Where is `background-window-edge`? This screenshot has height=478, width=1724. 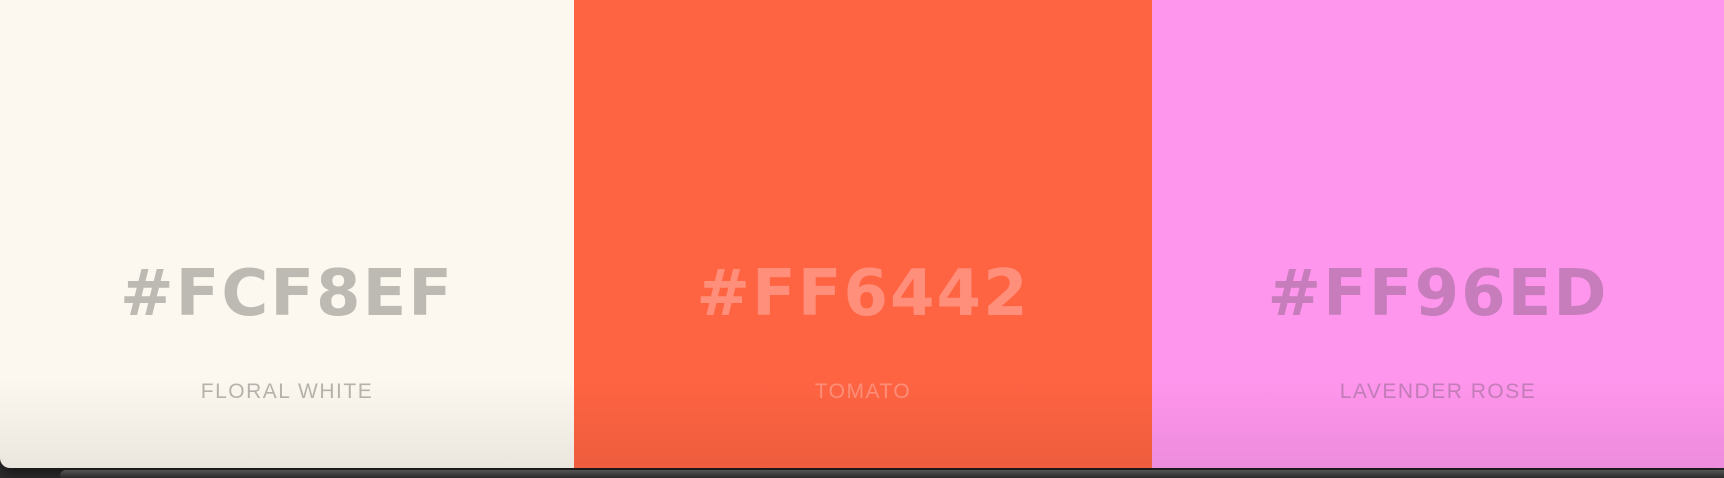 background-window-edge is located at coordinates (892, 474).